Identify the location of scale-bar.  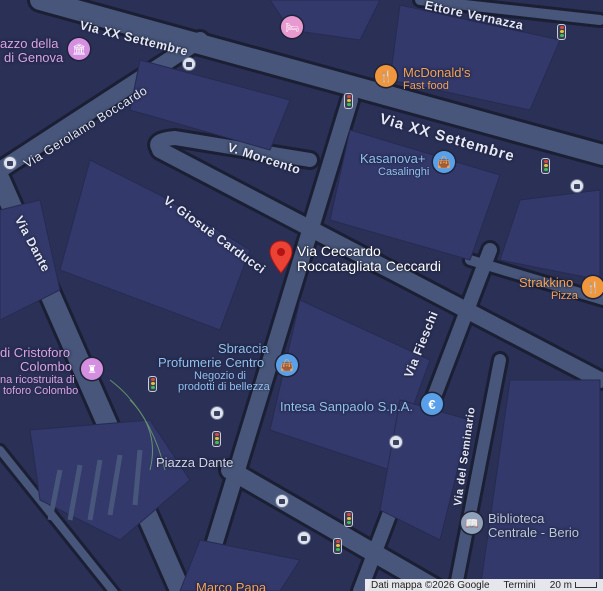
(586, 585).